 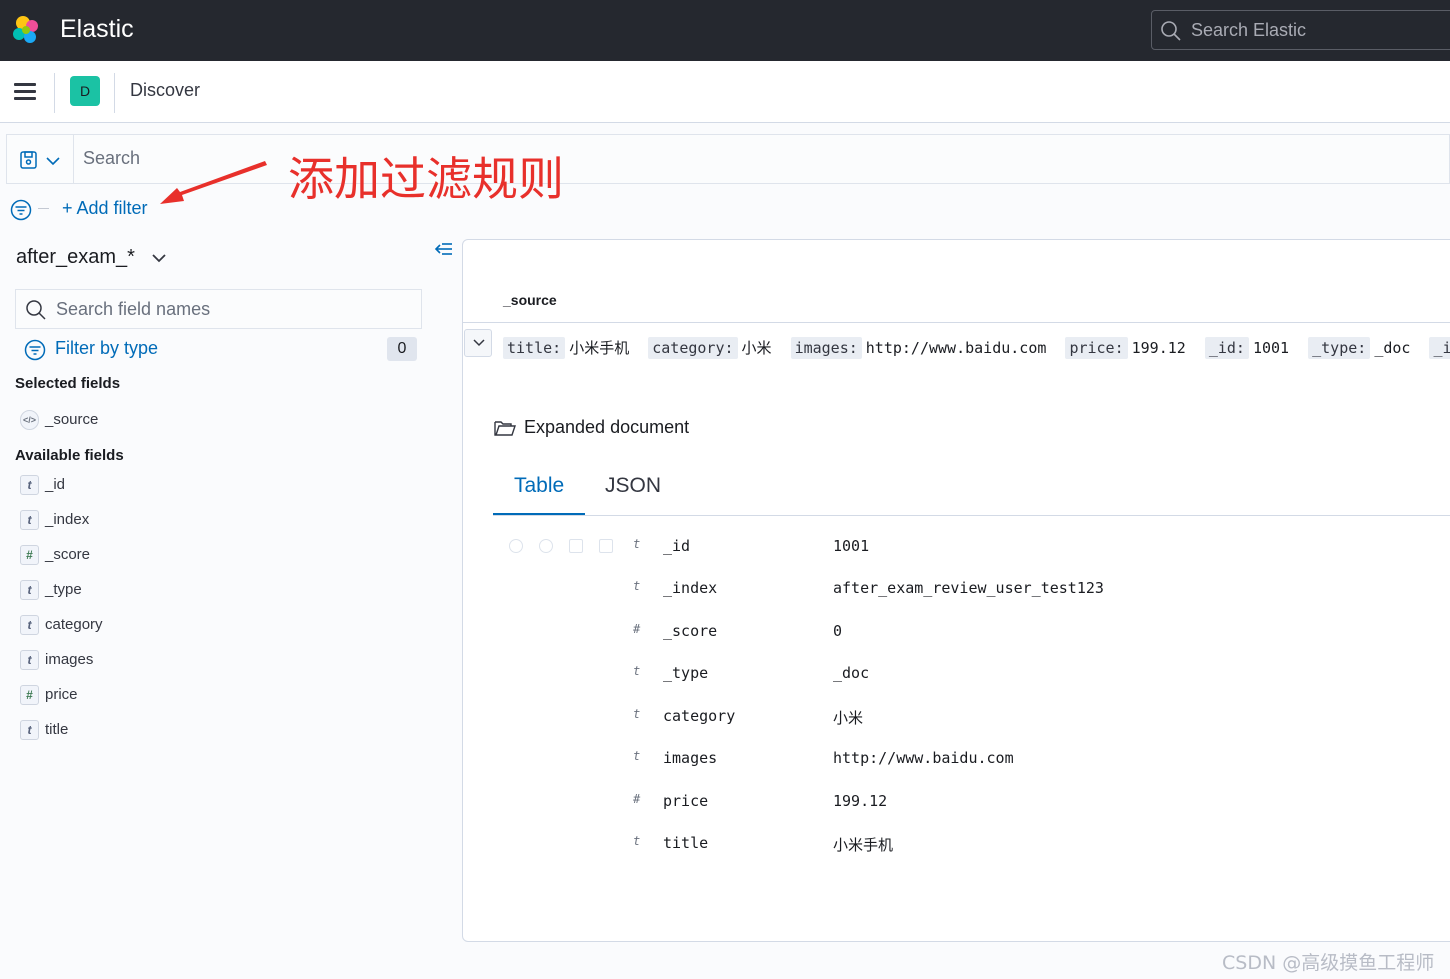 I want to click on zoom-in-icon, so click(x=516, y=546).